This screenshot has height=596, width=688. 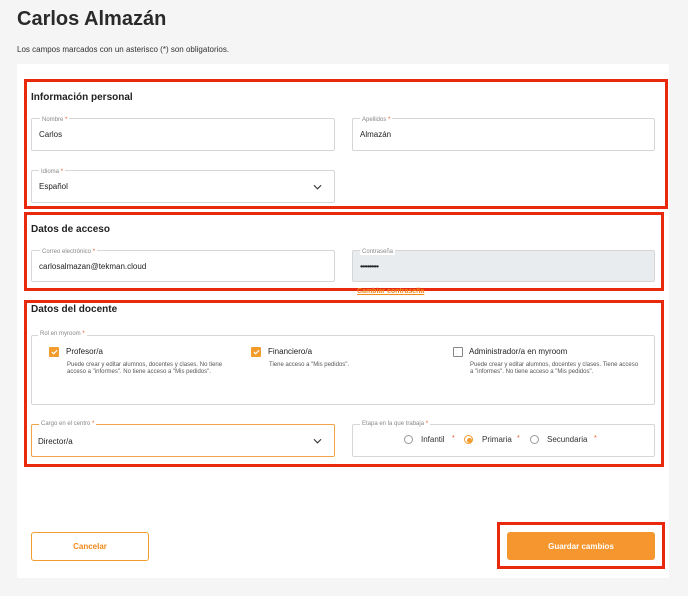 I want to click on role-teacher-checkbox, so click(x=54, y=352).